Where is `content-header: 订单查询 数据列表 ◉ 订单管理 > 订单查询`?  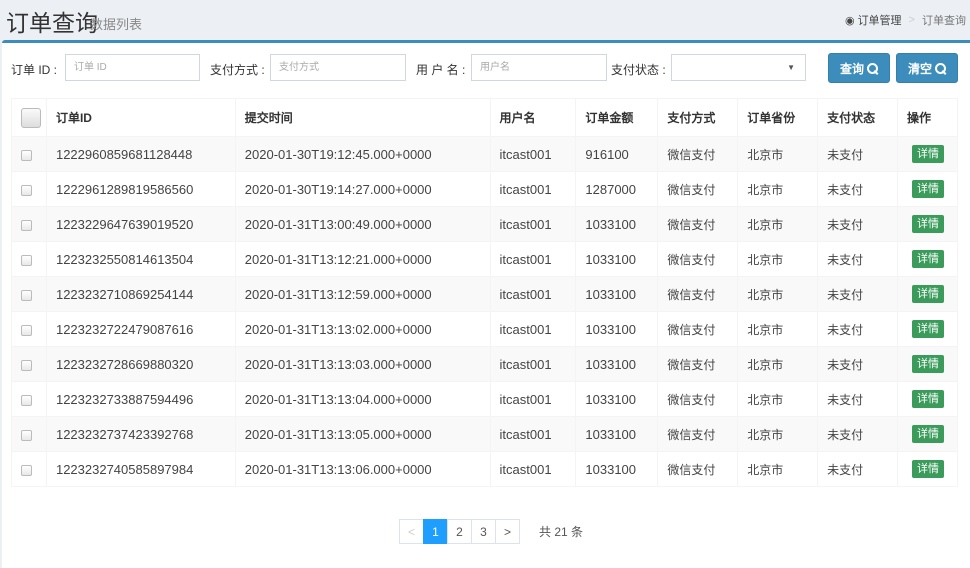 content-header: 订单查询 数据列表 ◉ 订单管理 > 订单查询 is located at coordinates (485, 20).